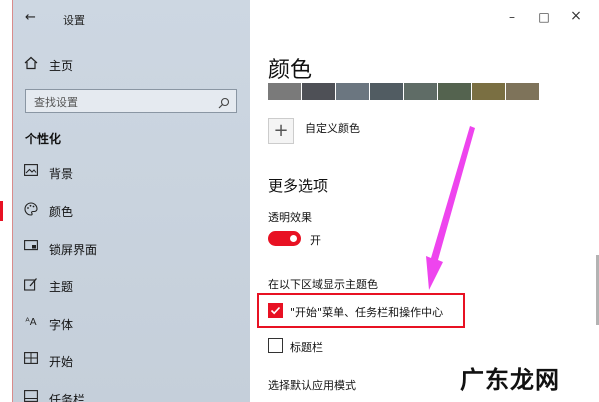 This screenshot has height=402, width=599. I want to click on taskbar-icon, so click(31, 396).